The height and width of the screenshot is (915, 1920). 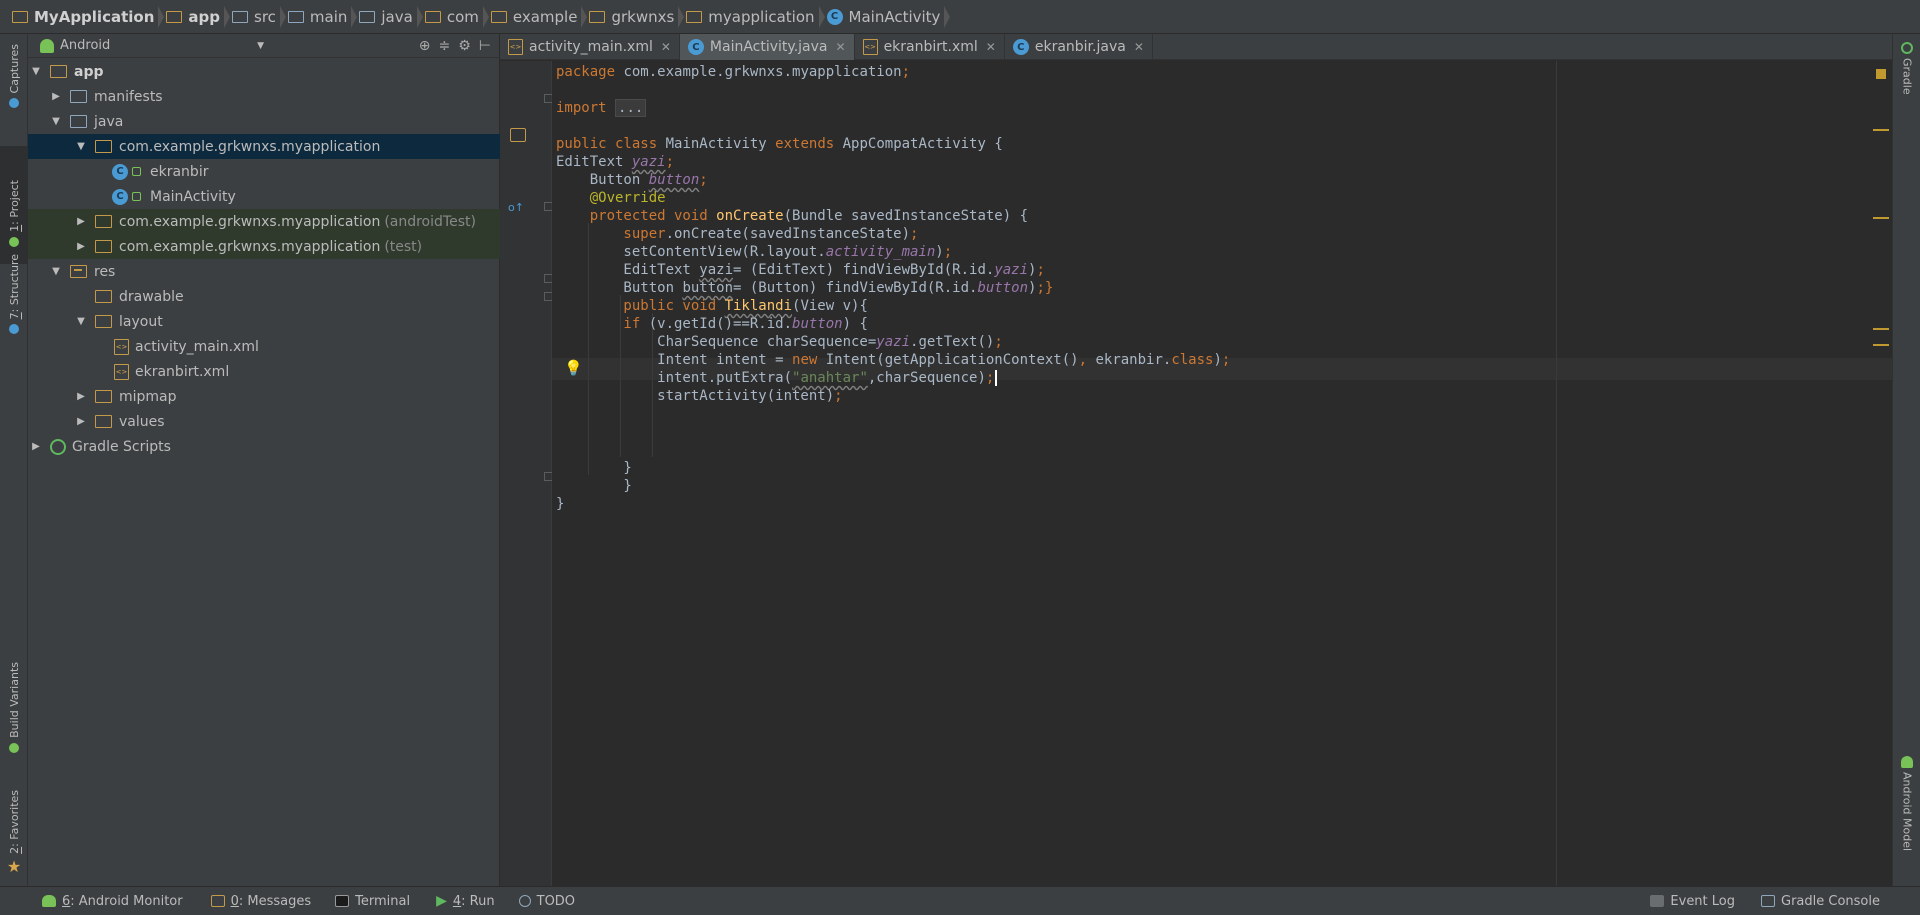 What do you see at coordinates (870, 47) in the screenshot?
I see `xml-file-icon: <>` at bounding box center [870, 47].